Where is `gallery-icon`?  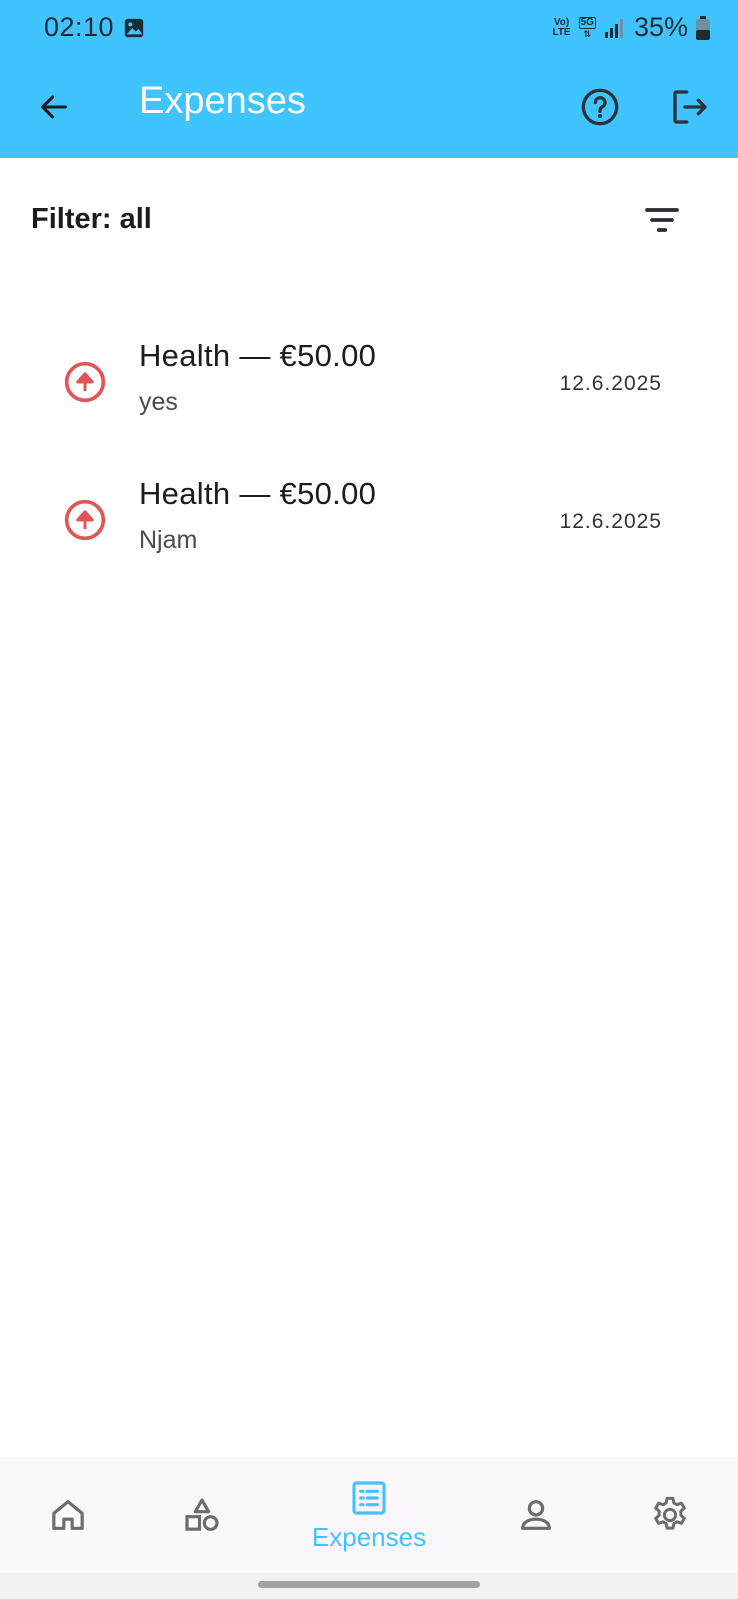
gallery-icon is located at coordinates (134, 28).